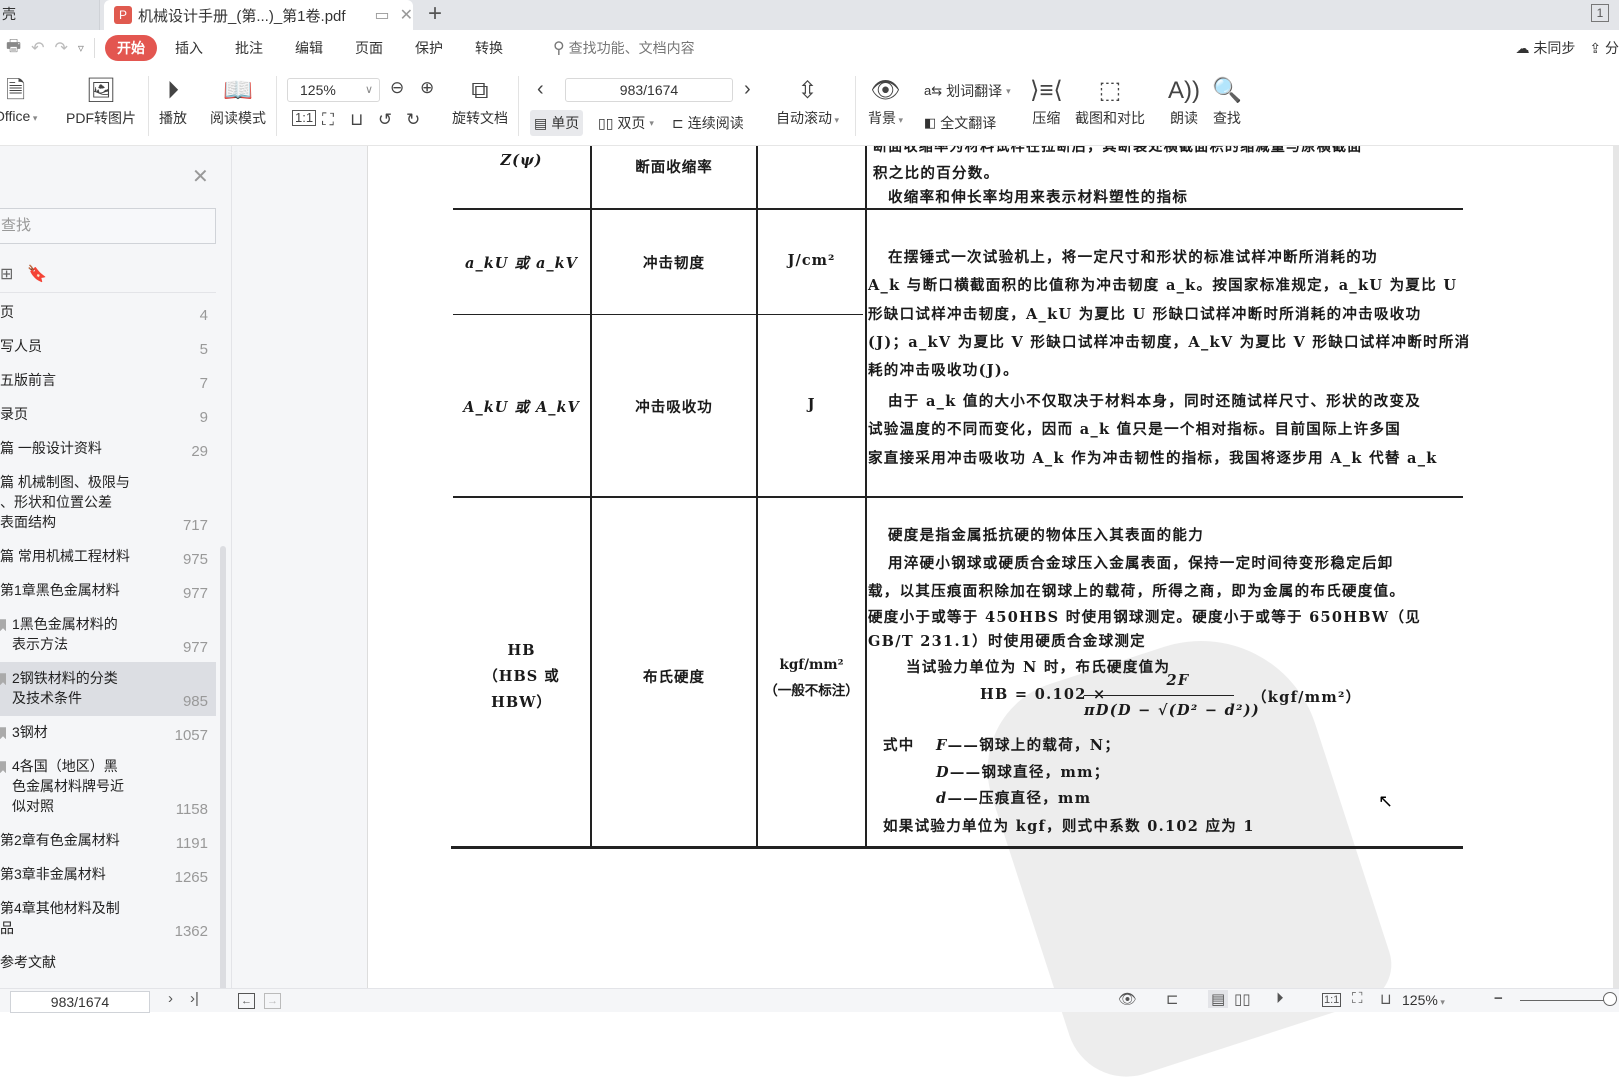  What do you see at coordinates (1280, 998) in the screenshot?
I see `play-icon: ⏵` at bounding box center [1280, 998].